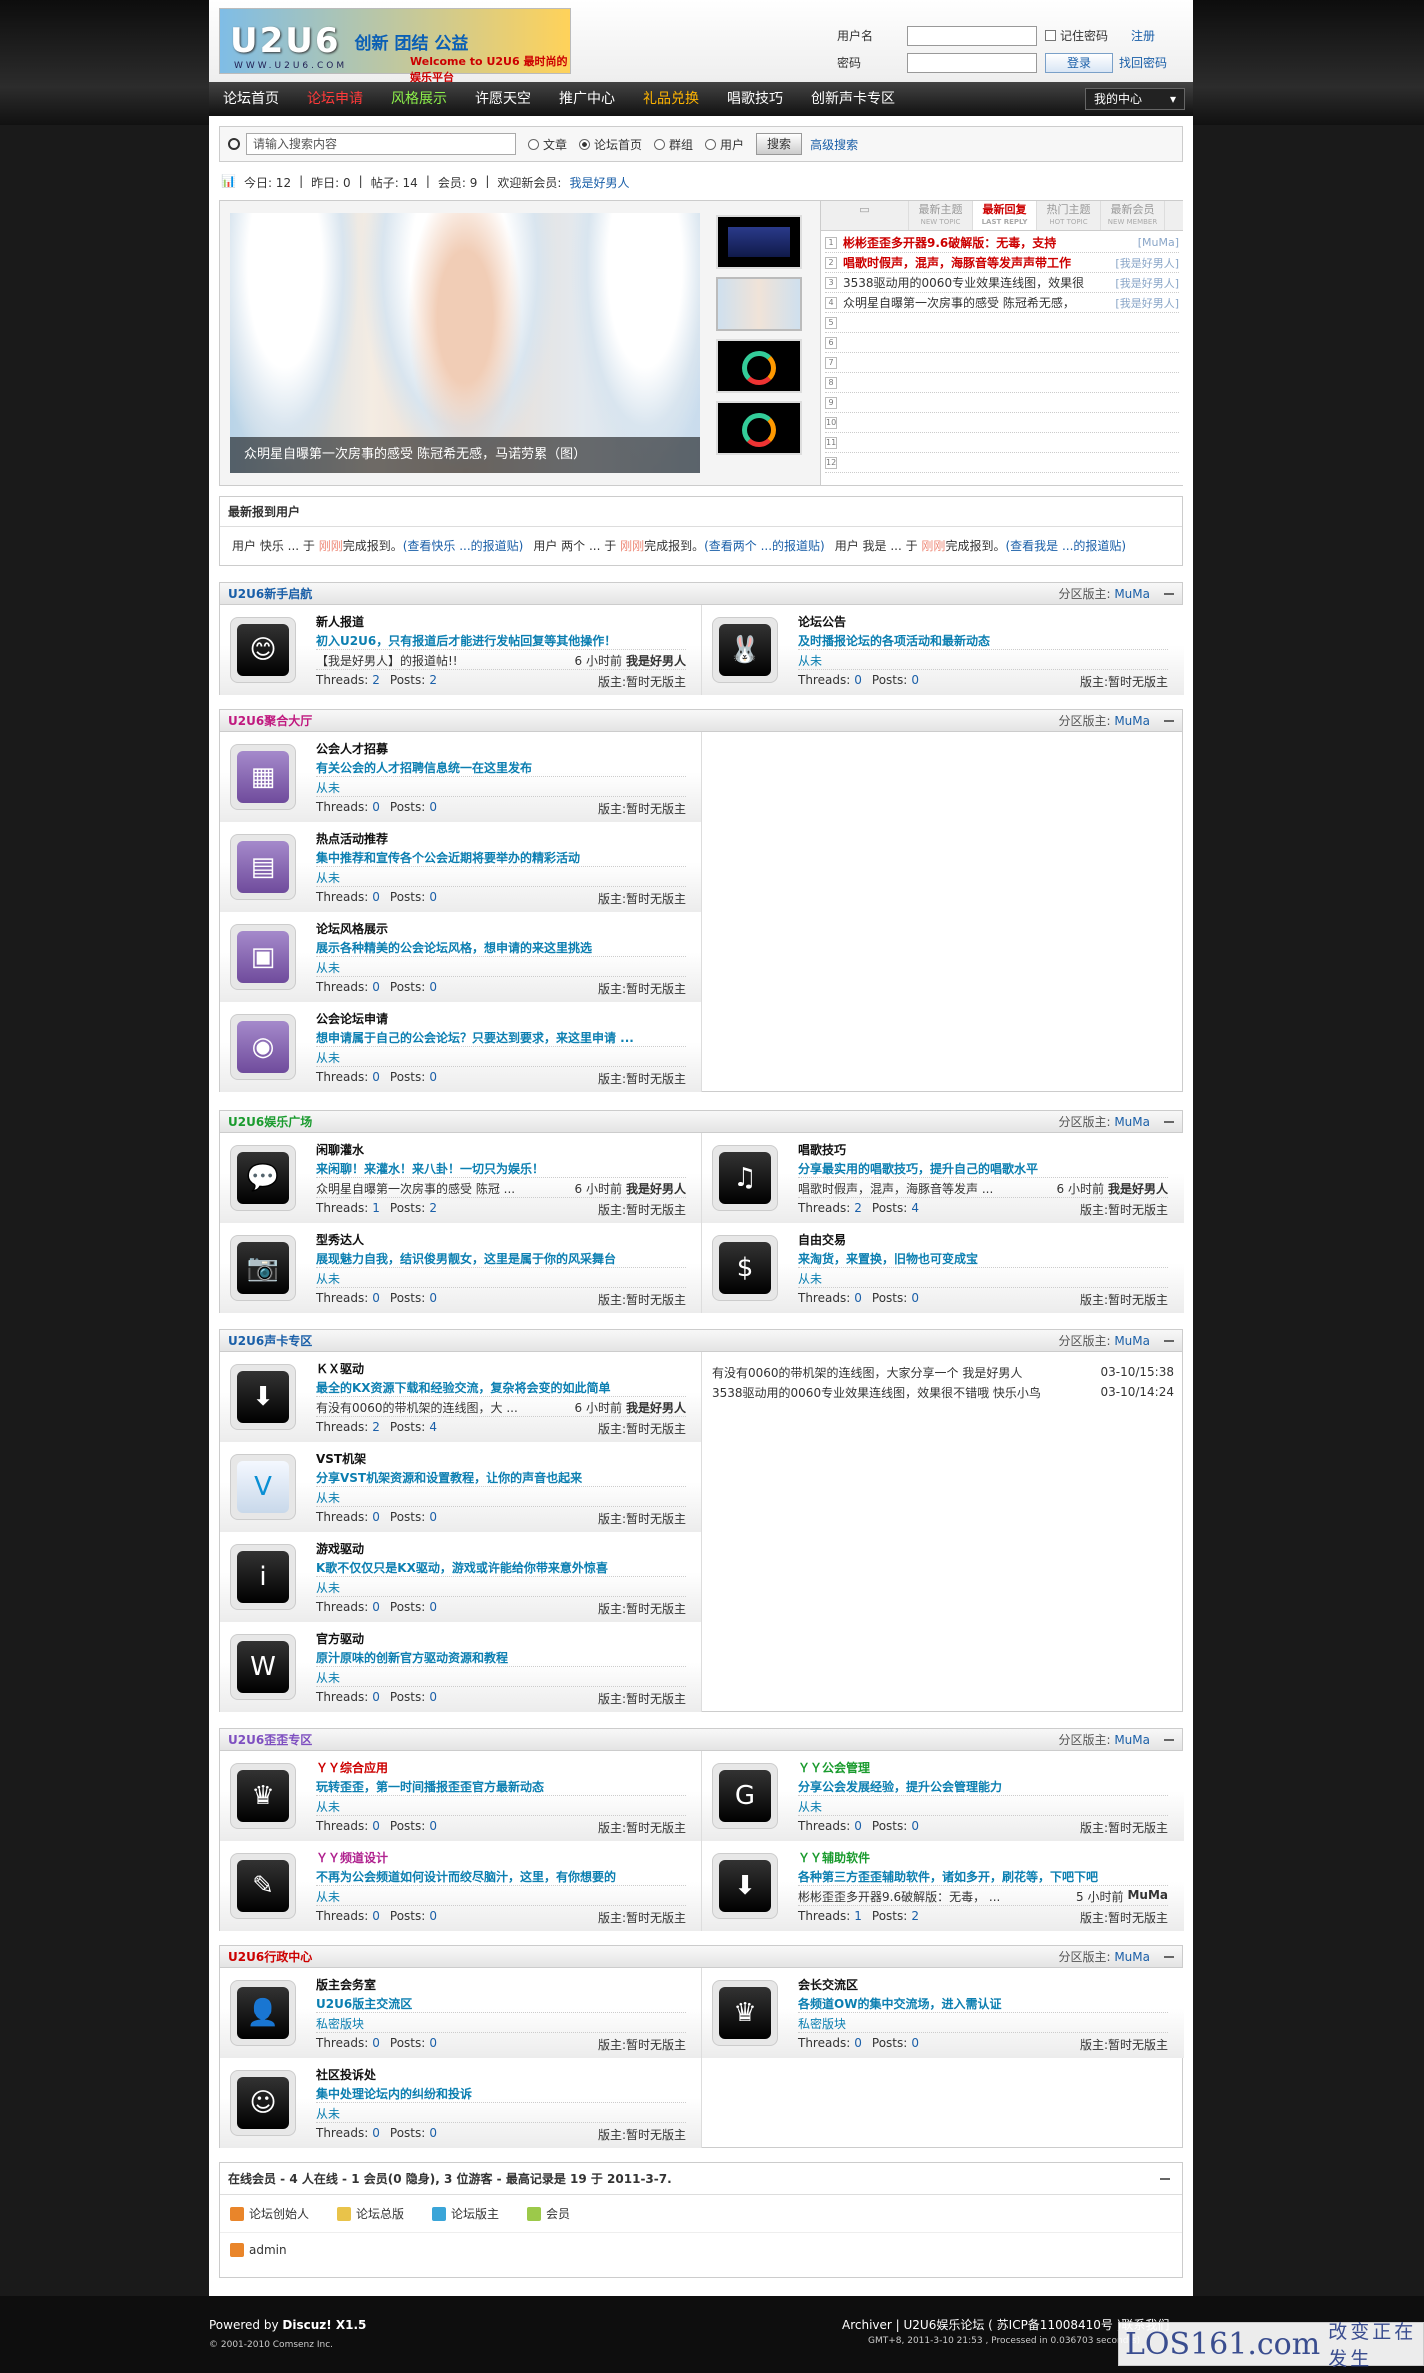  Describe the element at coordinates (341, 1458) in the screenshot. I see `forum-name: VST机架` at that location.